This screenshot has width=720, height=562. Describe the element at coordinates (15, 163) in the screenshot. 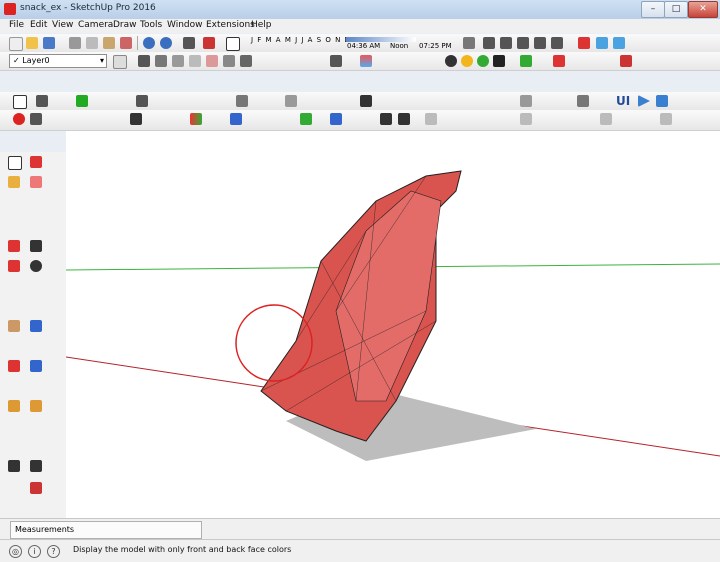

I see `select-tool-icon` at that location.